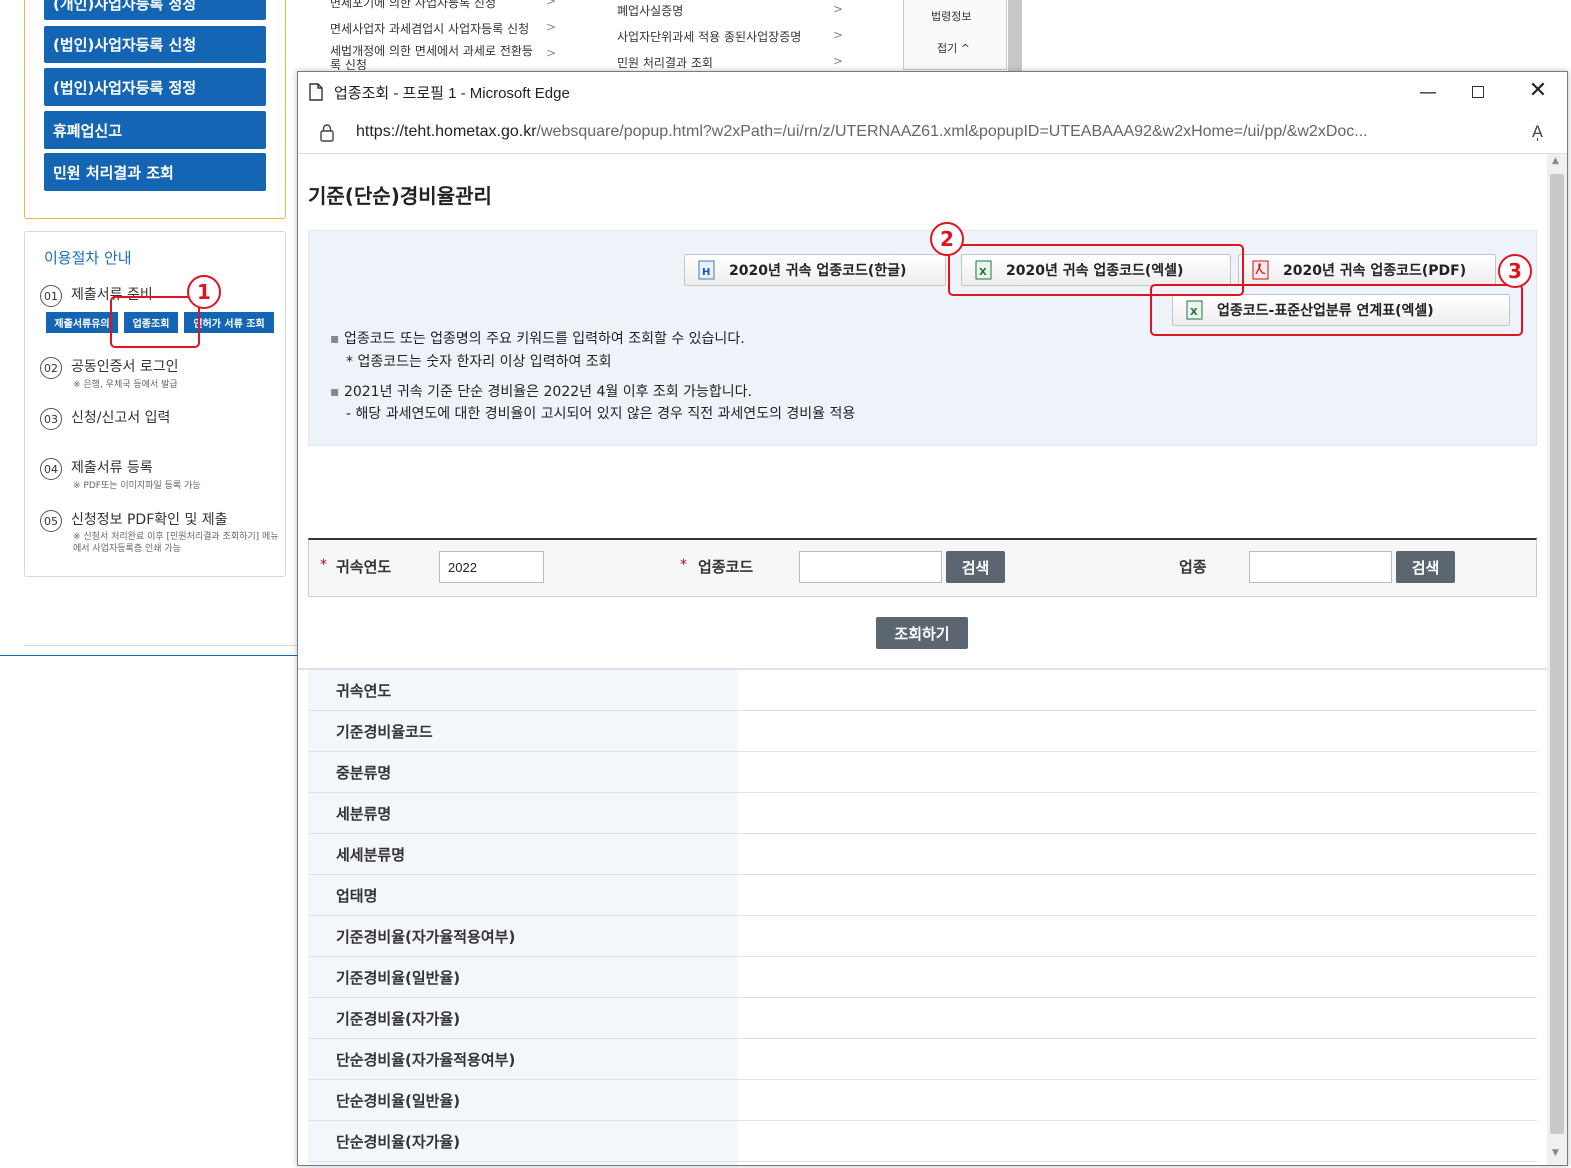 The width and height of the screenshot is (1571, 1168). Describe the element at coordinates (125, 367) in the screenshot. I see `step-label: 공동인증서 로그인` at that location.